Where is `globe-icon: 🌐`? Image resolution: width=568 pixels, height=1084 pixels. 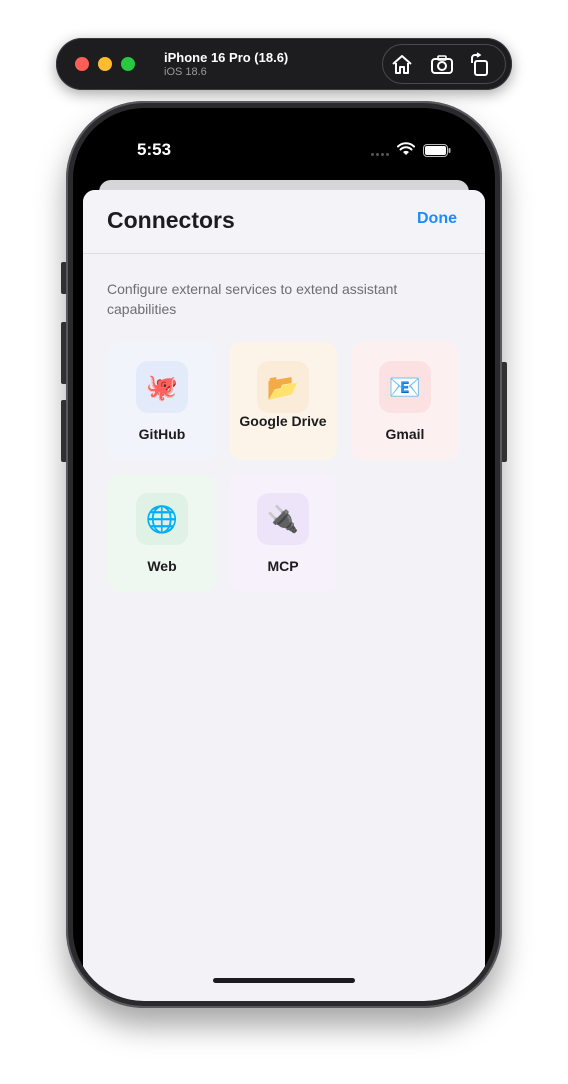
globe-icon: 🌐 is located at coordinates (162, 519).